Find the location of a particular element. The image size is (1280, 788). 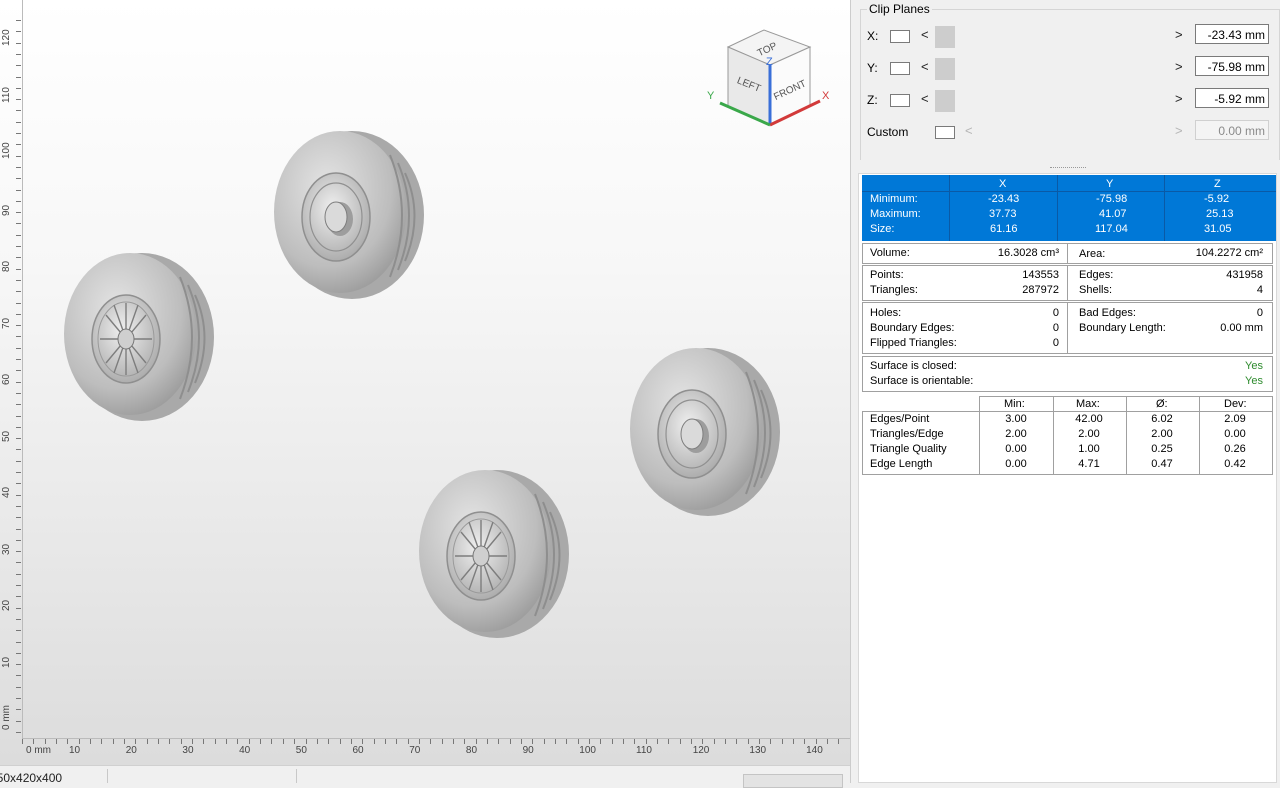

view-cube: TOP LEFT FRONT X Y Z is located at coordinates (767, 80).